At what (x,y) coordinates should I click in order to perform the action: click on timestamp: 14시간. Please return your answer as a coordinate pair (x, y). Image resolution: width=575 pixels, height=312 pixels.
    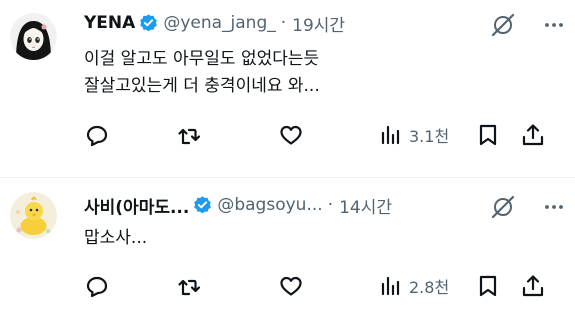
    Looking at the image, I should click on (365, 205).